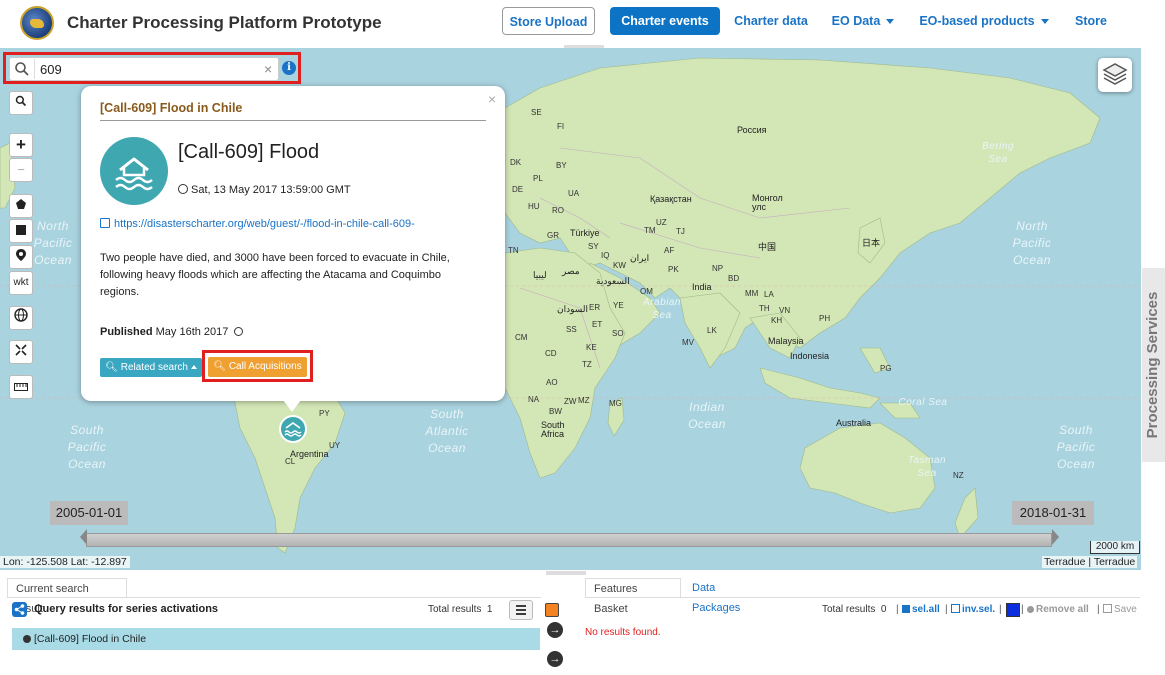 The width and height of the screenshot is (1165, 675). What do you see at coordinates (154, 367) in the screenshot?
I see `related-search-label: Related search` at bounding box center [154, 367].